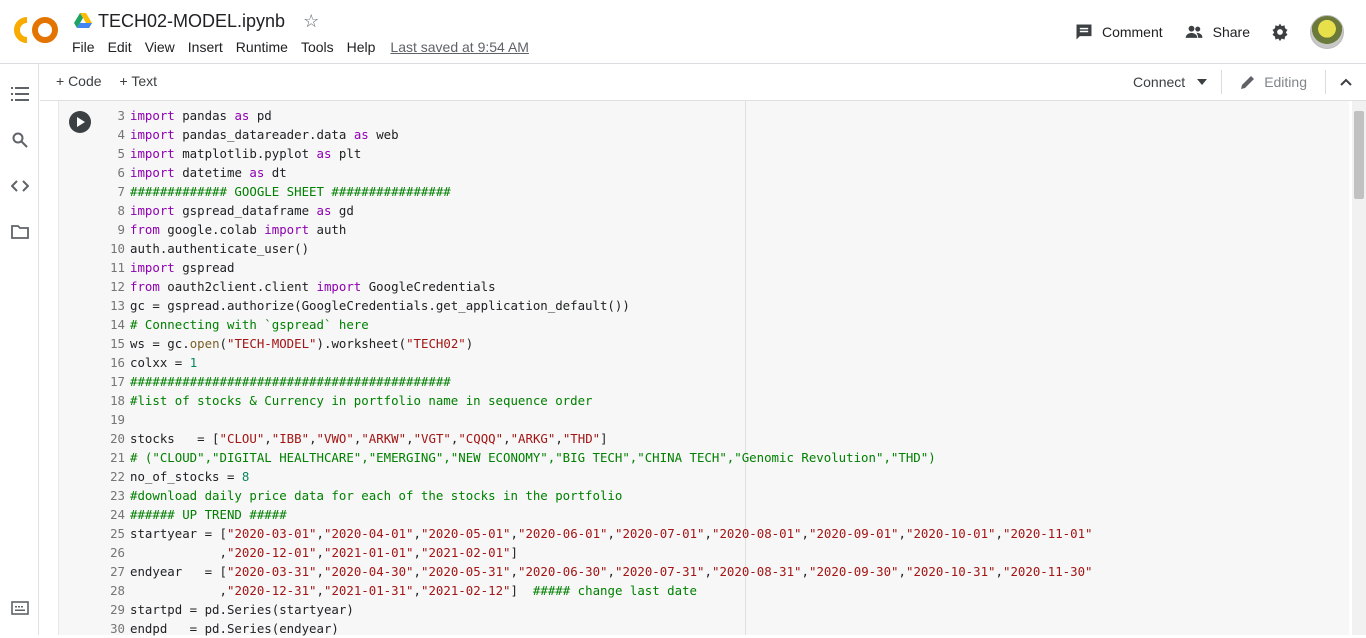 Image resolution: width=1366 pixels, height=638 pixels. Describe the element at coordinates (242, 609) in the screenshot. I see `code-text: startpd = pd.Series(startyear)` at that location.